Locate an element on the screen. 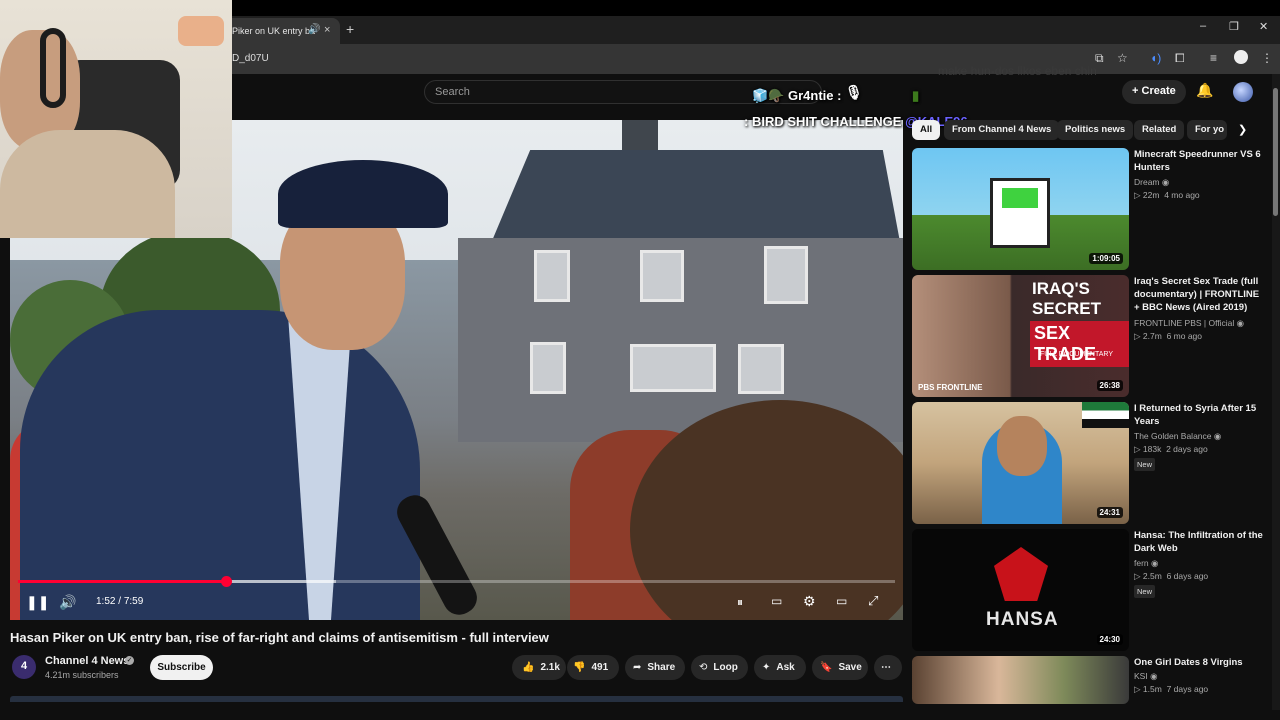  recommendation-channel: The Golden Balance ◉ is located at coordinates (1177, 436).